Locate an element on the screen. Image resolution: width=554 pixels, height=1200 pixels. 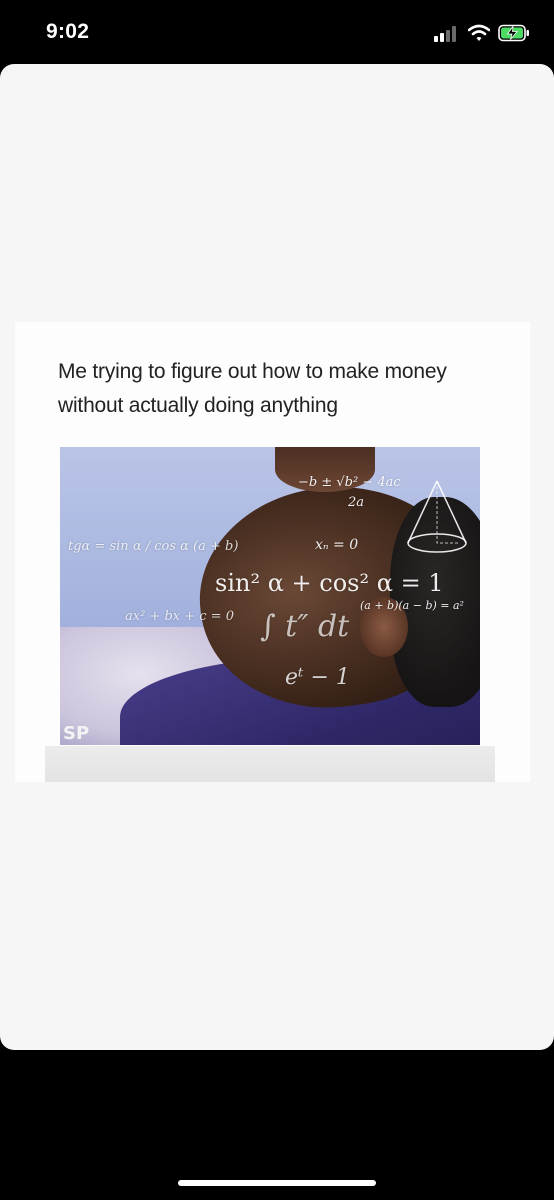
formula-polynomial: ax² + bx + c = 0 is located at coordinates (179, 616).